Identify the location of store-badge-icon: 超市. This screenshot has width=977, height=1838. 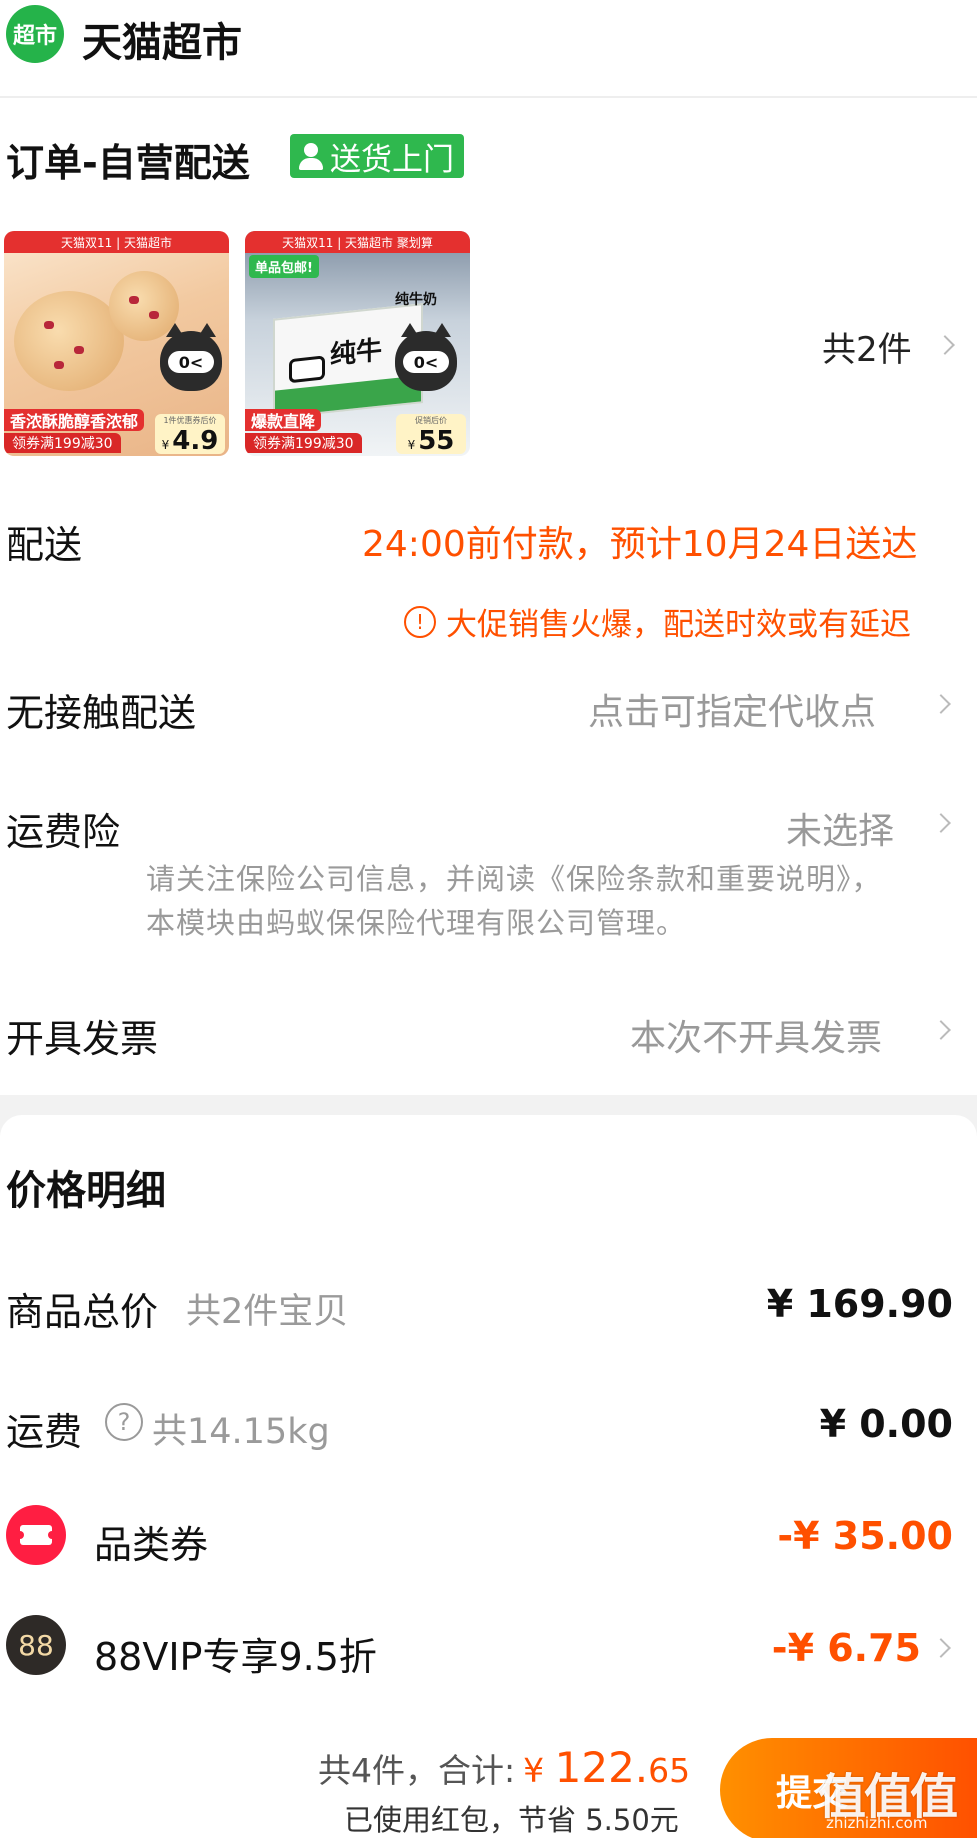
(35, 34).